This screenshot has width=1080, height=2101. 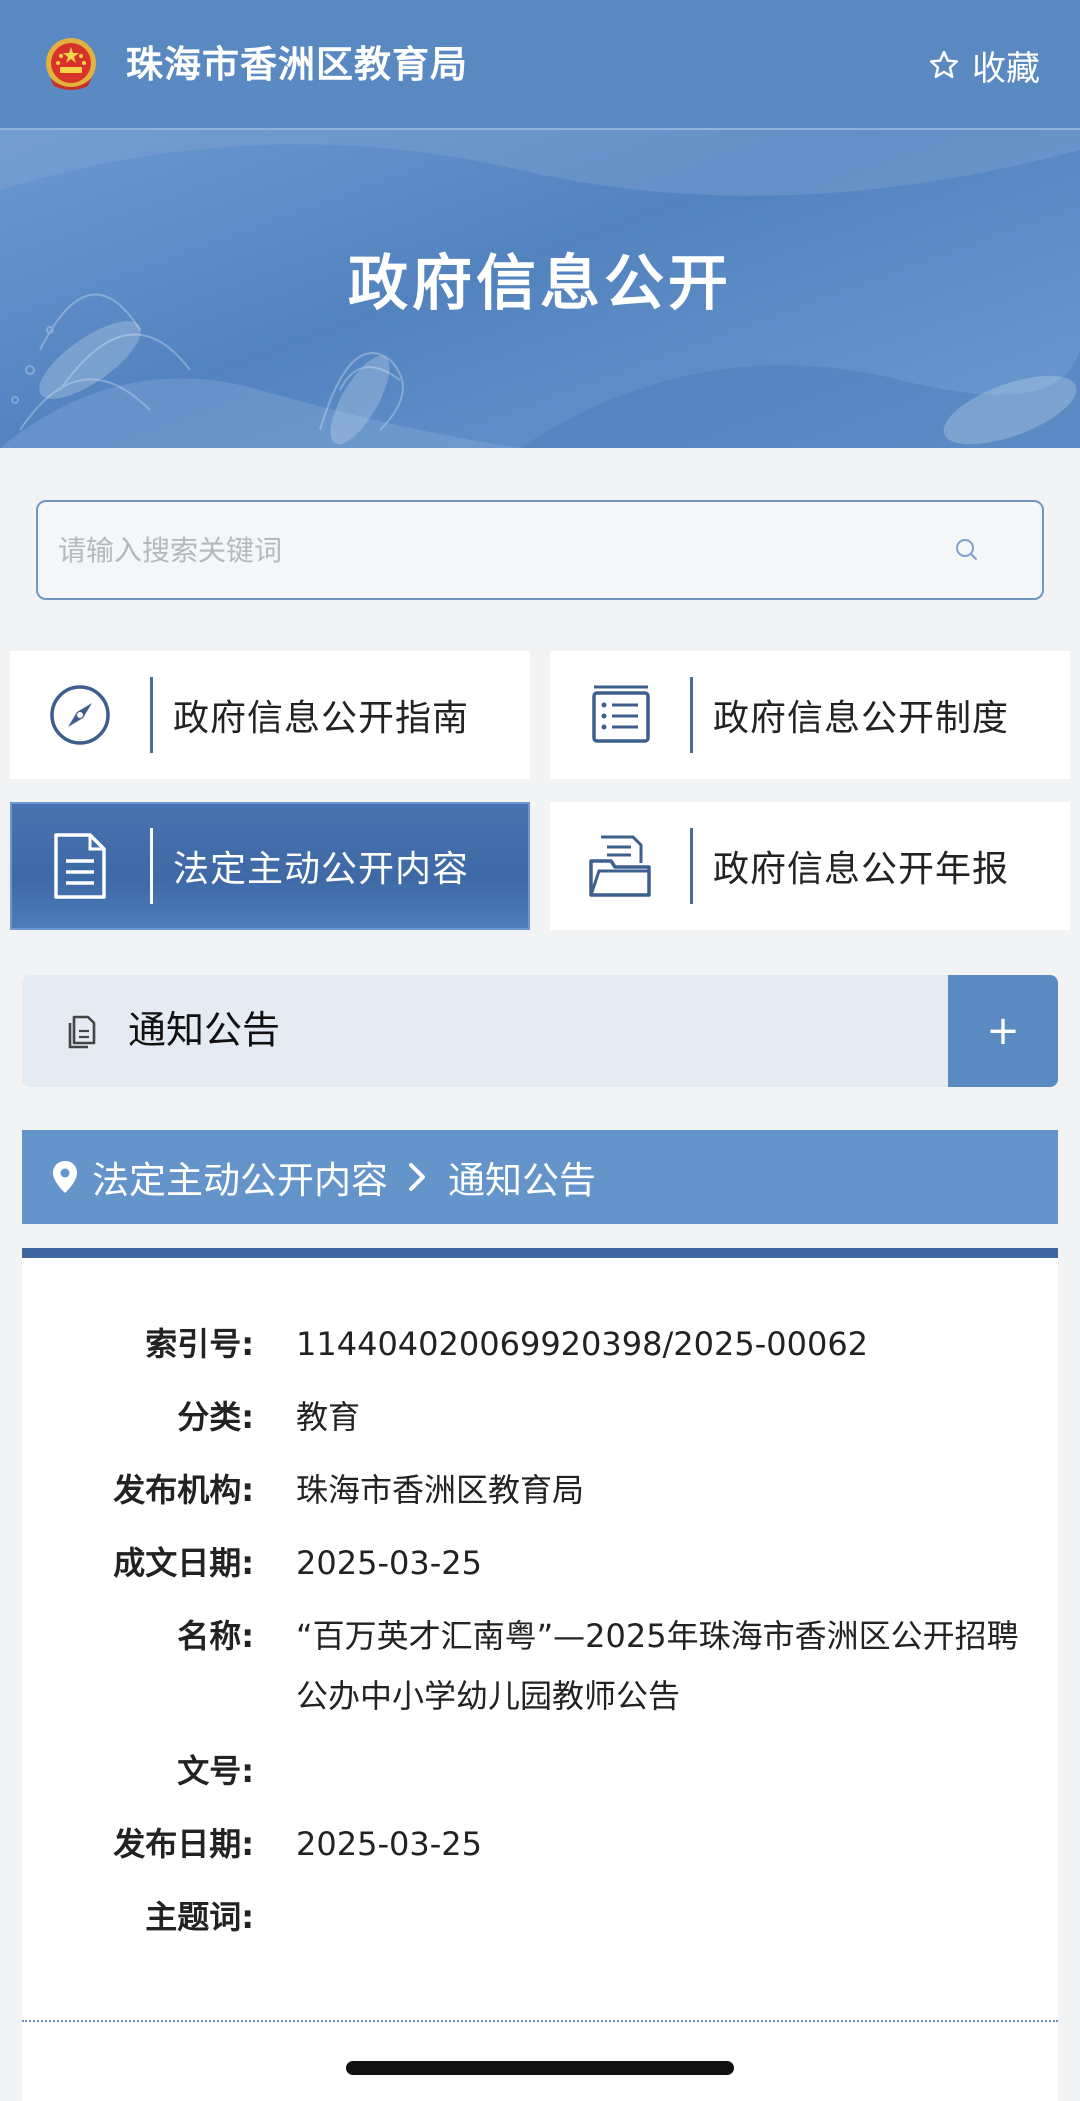 What do you see at coordinates (440, 1490) in the screenshot?
I see `meta-value: 珠海市香洲区教育局` at bounding box center [440, 1490].